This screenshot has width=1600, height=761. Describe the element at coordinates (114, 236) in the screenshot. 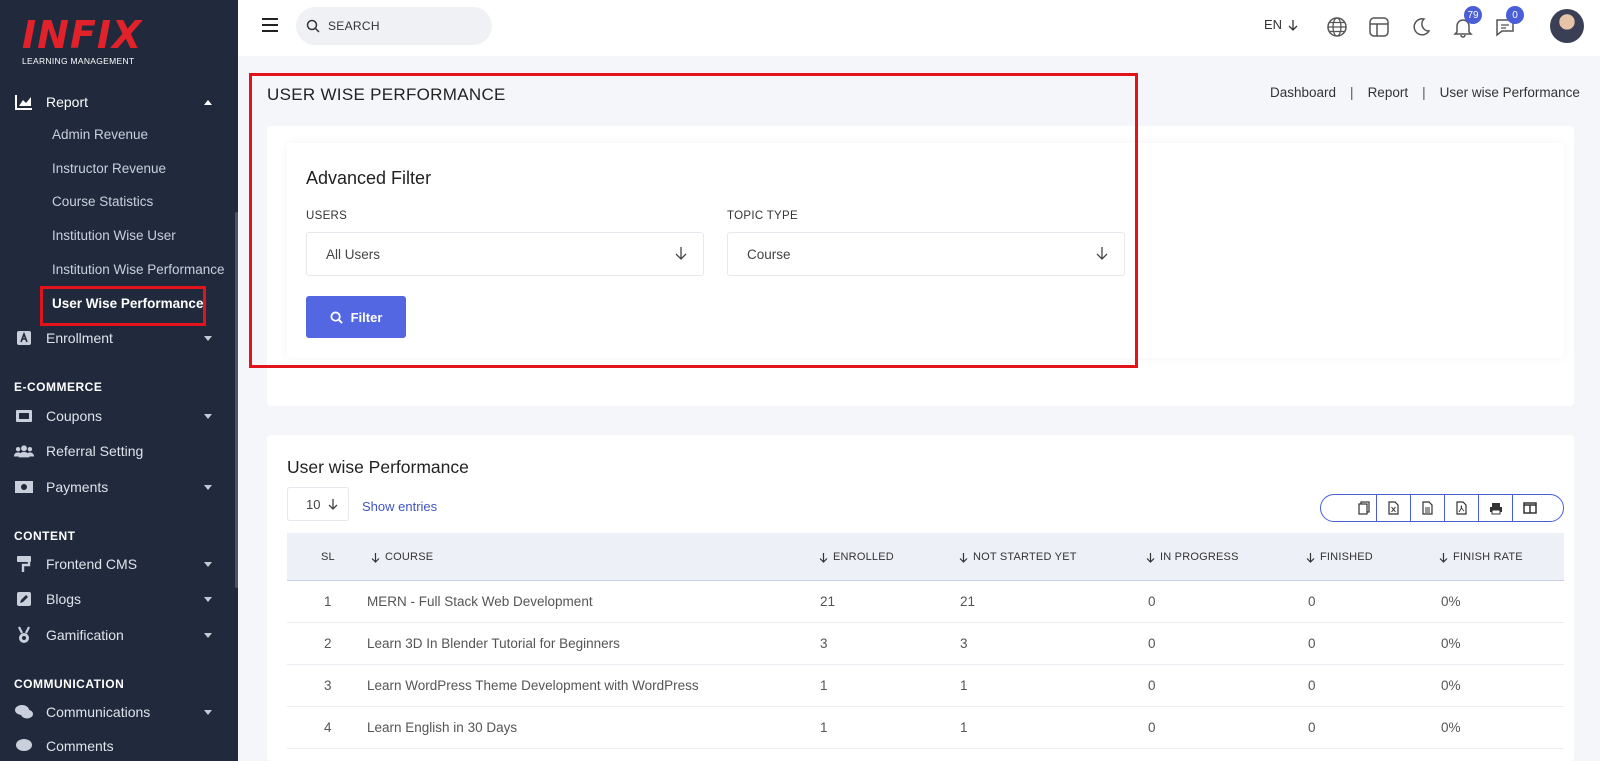

I see `sidebar-subitem-institution-wise-user: Institution Wise User` at that location.